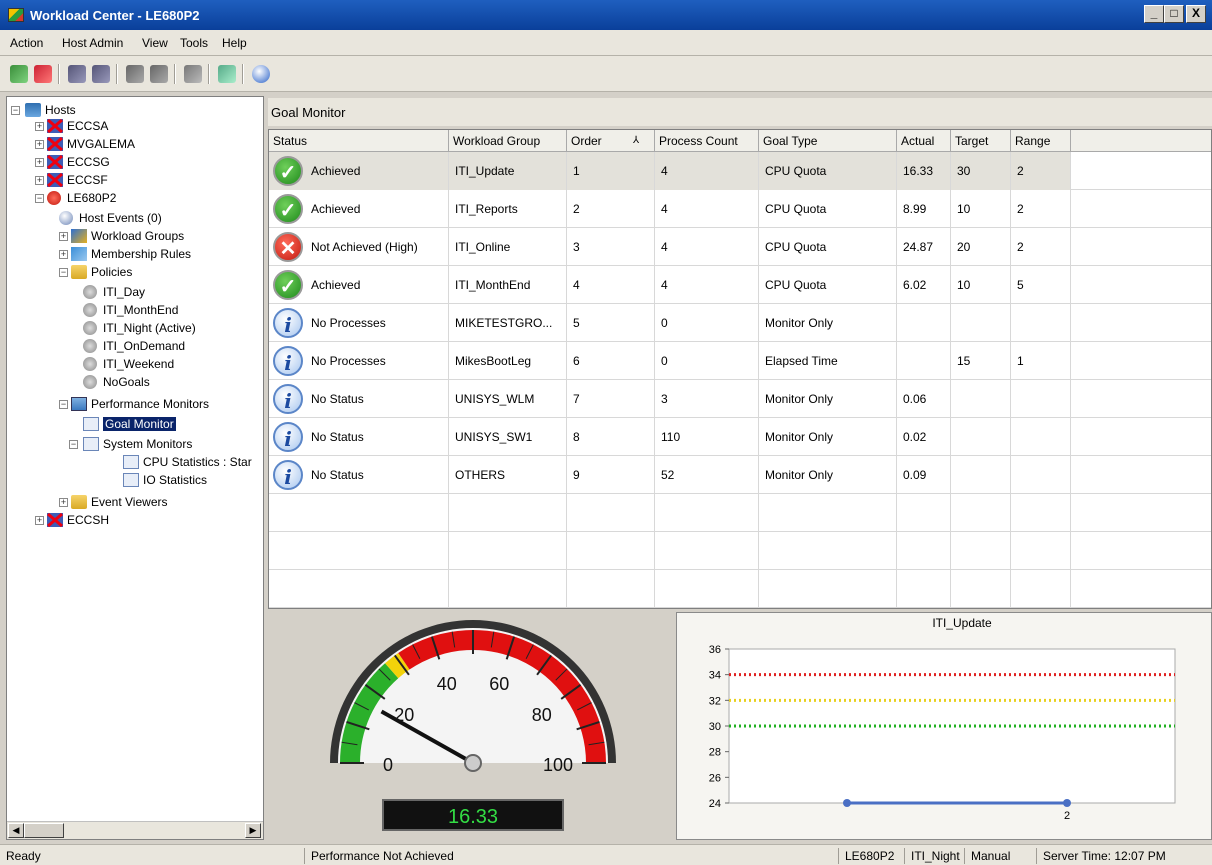  Describe the element at coordinates (473, 763) in the screenshot. I see `gauge-pivot` at that location.